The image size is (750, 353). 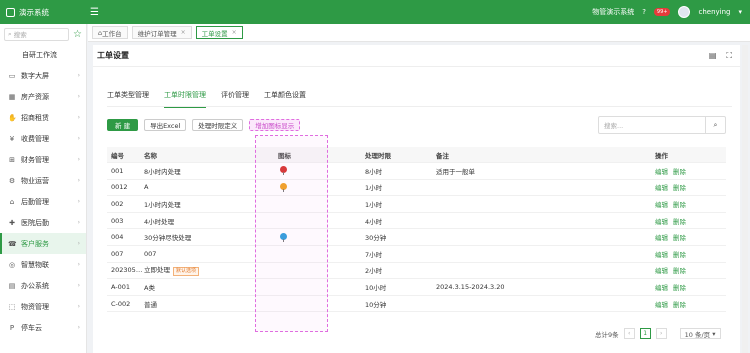 I want to click on scrollbar, so click(x=745, y=199).